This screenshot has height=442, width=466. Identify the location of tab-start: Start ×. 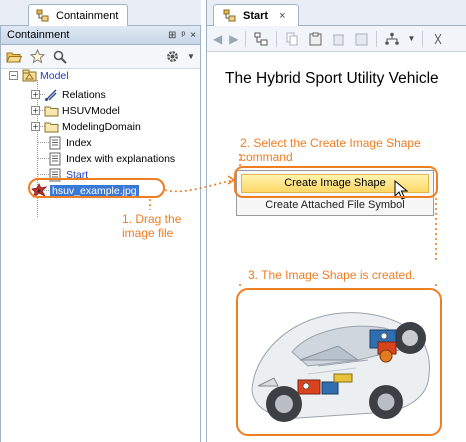
(256, 15).